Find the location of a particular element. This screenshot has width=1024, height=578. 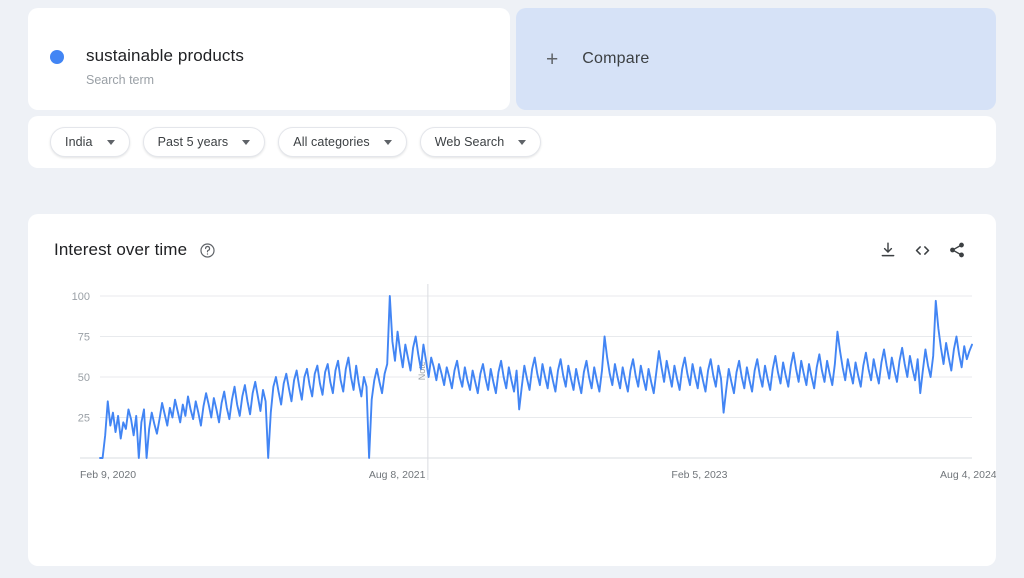

filter-category-label: All categories is located at coordinates (331, 142).